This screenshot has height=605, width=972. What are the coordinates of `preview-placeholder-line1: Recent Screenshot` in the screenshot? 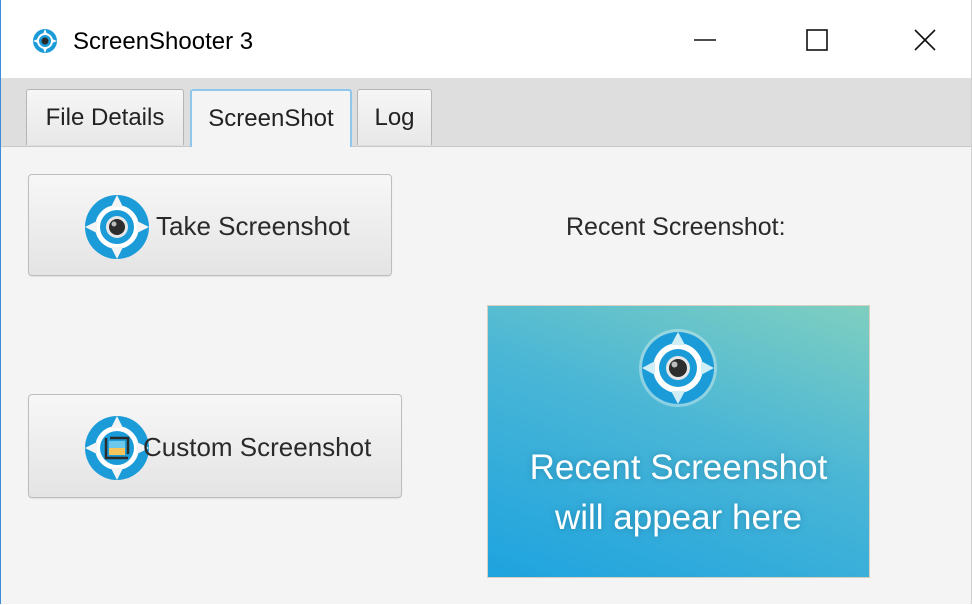 It's located at (678, 467).